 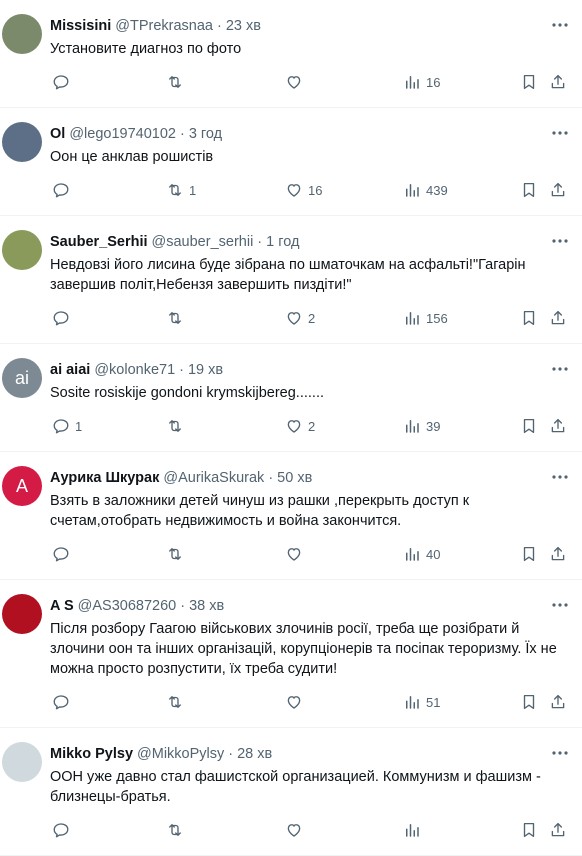 I want to click on views-button: 40, so click(x=421, y=554).